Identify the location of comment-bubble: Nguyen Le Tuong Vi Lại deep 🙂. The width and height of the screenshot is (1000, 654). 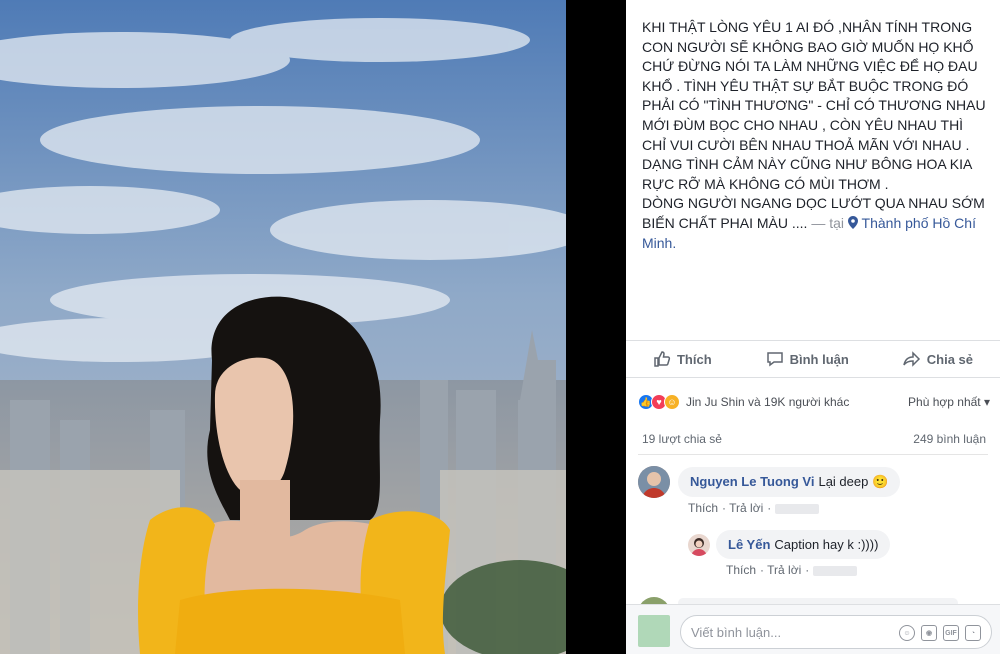
(789, 482).